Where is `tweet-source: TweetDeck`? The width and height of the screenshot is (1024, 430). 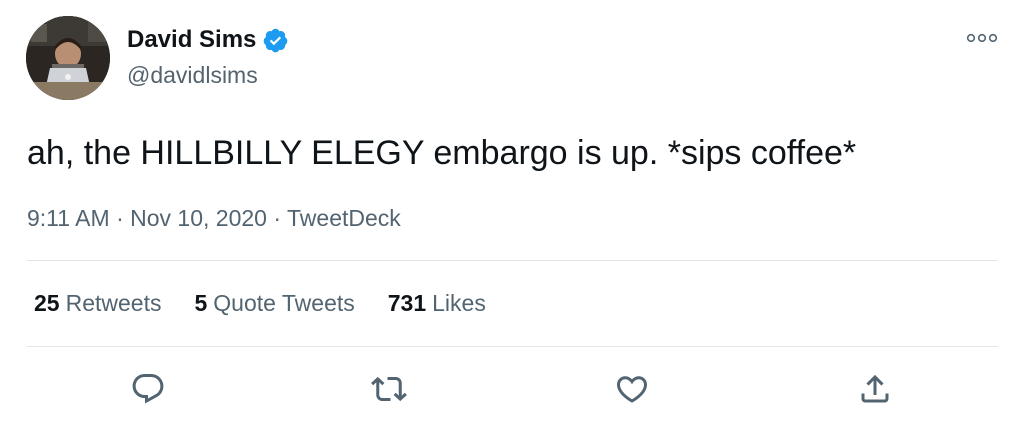 tweet-source: TweetDeck is located at coordinates (344, 218).